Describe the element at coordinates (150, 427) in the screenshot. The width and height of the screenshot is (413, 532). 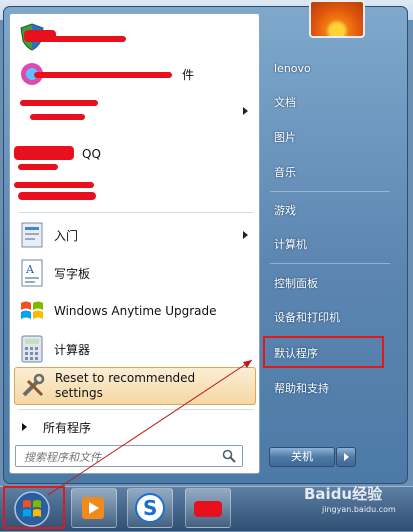
I see `annotation-arrow` at that location.